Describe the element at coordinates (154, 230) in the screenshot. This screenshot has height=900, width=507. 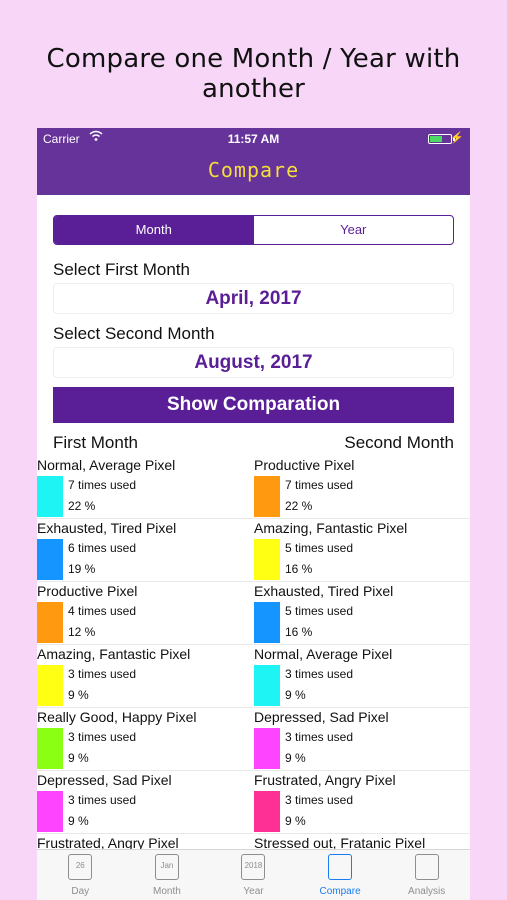
I see `segment-month: Month` at that location.